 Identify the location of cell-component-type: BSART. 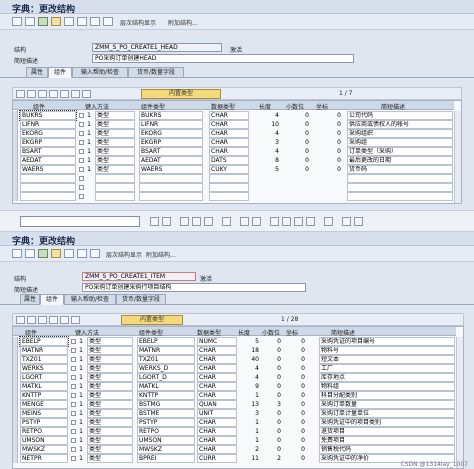
(171, 151).